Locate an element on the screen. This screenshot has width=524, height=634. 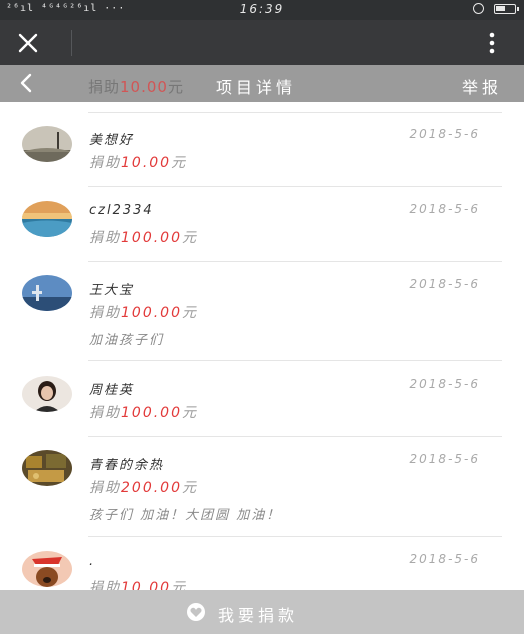
donor-name: 青春的余热 is located at coordinates (127, 465).